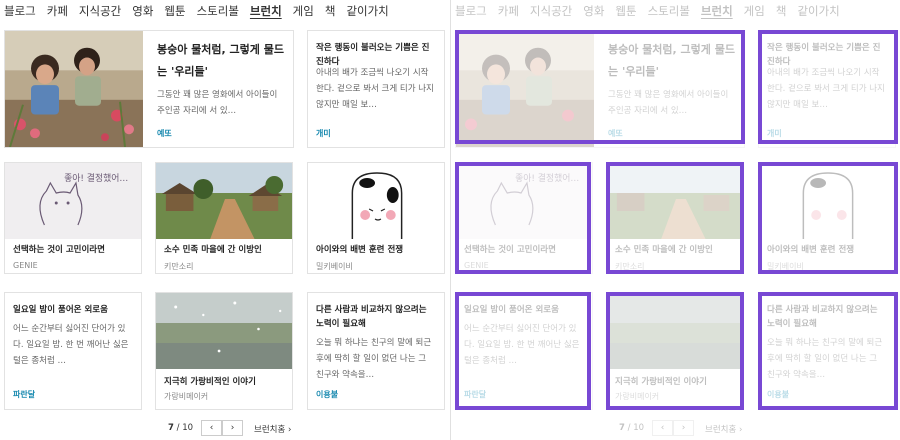 The image size is (900, 440). I want to click on category-nav: 블로그 카페 지식공간 영화 웹툰 스토리볼 브런치 게임 책 같이가치, so click(200, 11).